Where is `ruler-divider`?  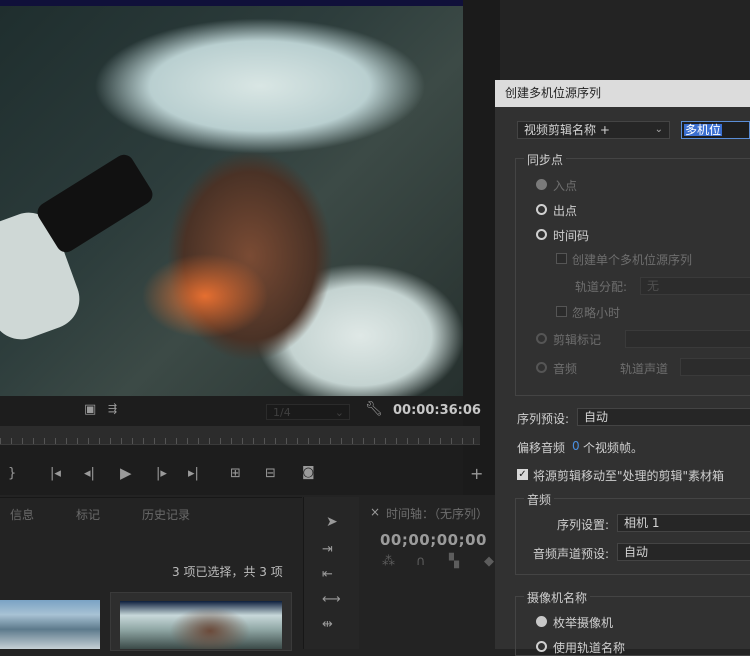
ruler-divider is located at coordinates (240, 444).